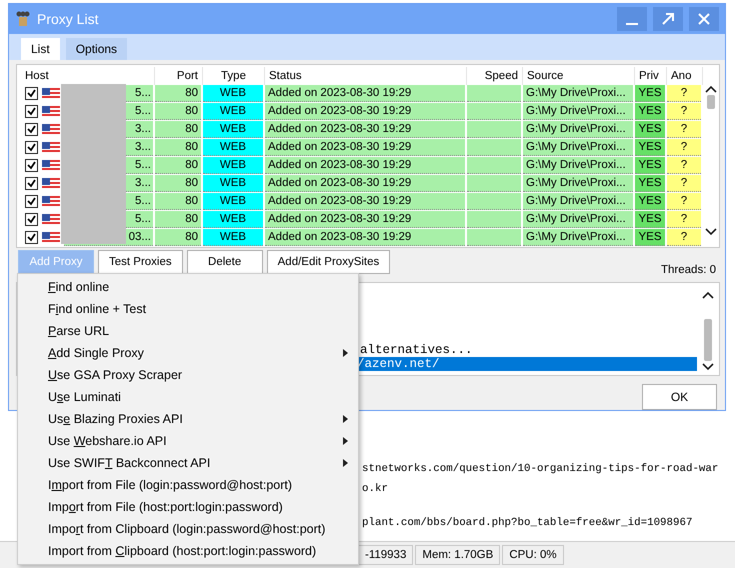 Image resolution: width=735 pixels, height=568 pixels. What do you see at coordinates (68, 19) in the screenshot?
I see `window-title: Proxy List` at bounding box center [68, 19].